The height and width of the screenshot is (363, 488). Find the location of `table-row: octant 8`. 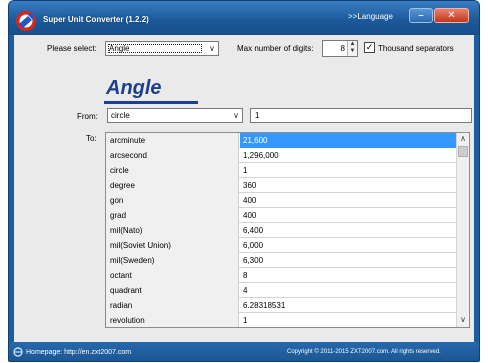

table-row: octant 8 is located at coordinates (281, 275).